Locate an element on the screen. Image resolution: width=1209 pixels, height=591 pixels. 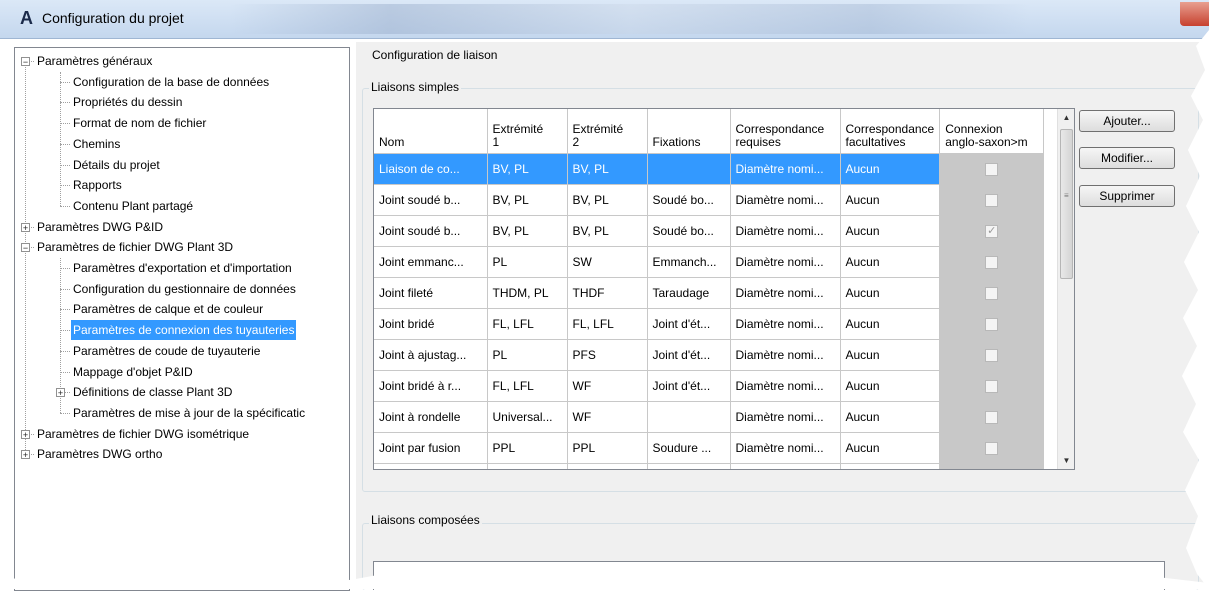
table-cell: THDF is located at coordinates (607, 293).